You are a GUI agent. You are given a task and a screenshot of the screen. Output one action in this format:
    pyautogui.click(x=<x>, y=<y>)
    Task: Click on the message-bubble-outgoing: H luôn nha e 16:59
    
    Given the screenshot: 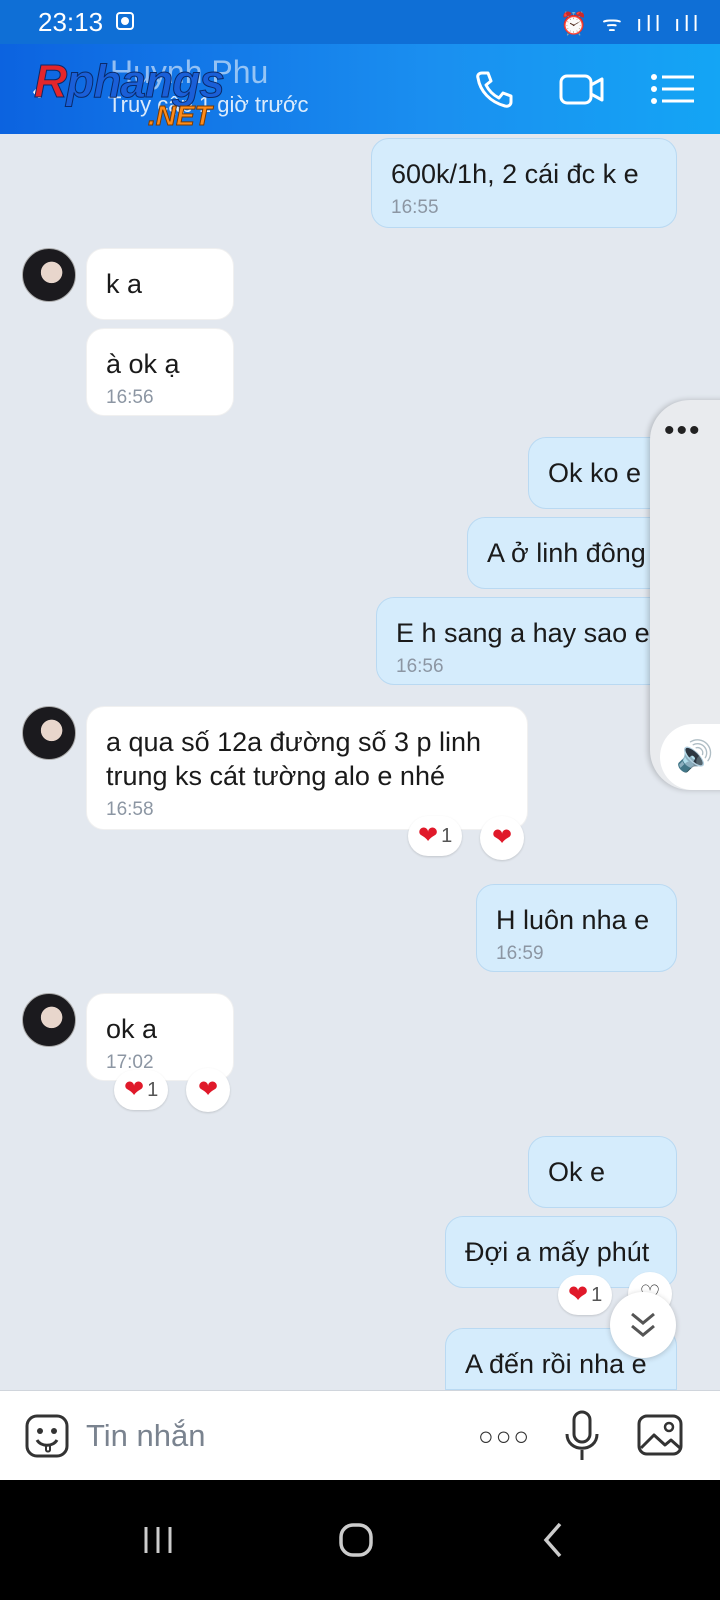 What is the action you would take?
    pyautogui.click(x=576, y=928)
    